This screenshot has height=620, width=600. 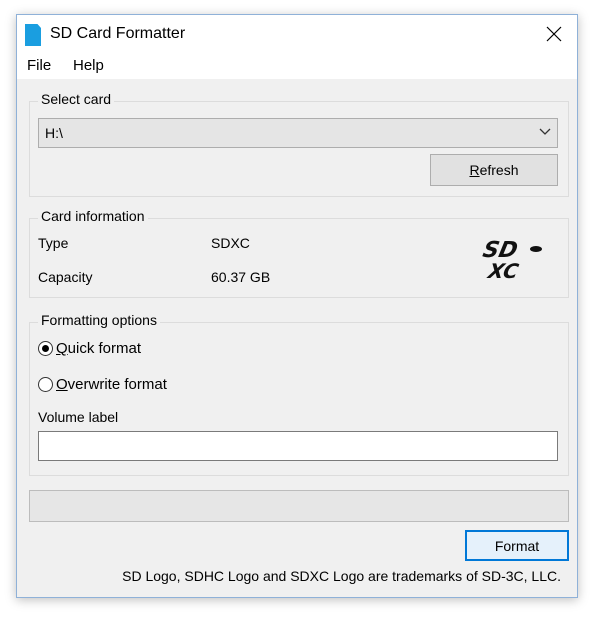 I want to click on format-button: Format, so click(x=517, y=545).